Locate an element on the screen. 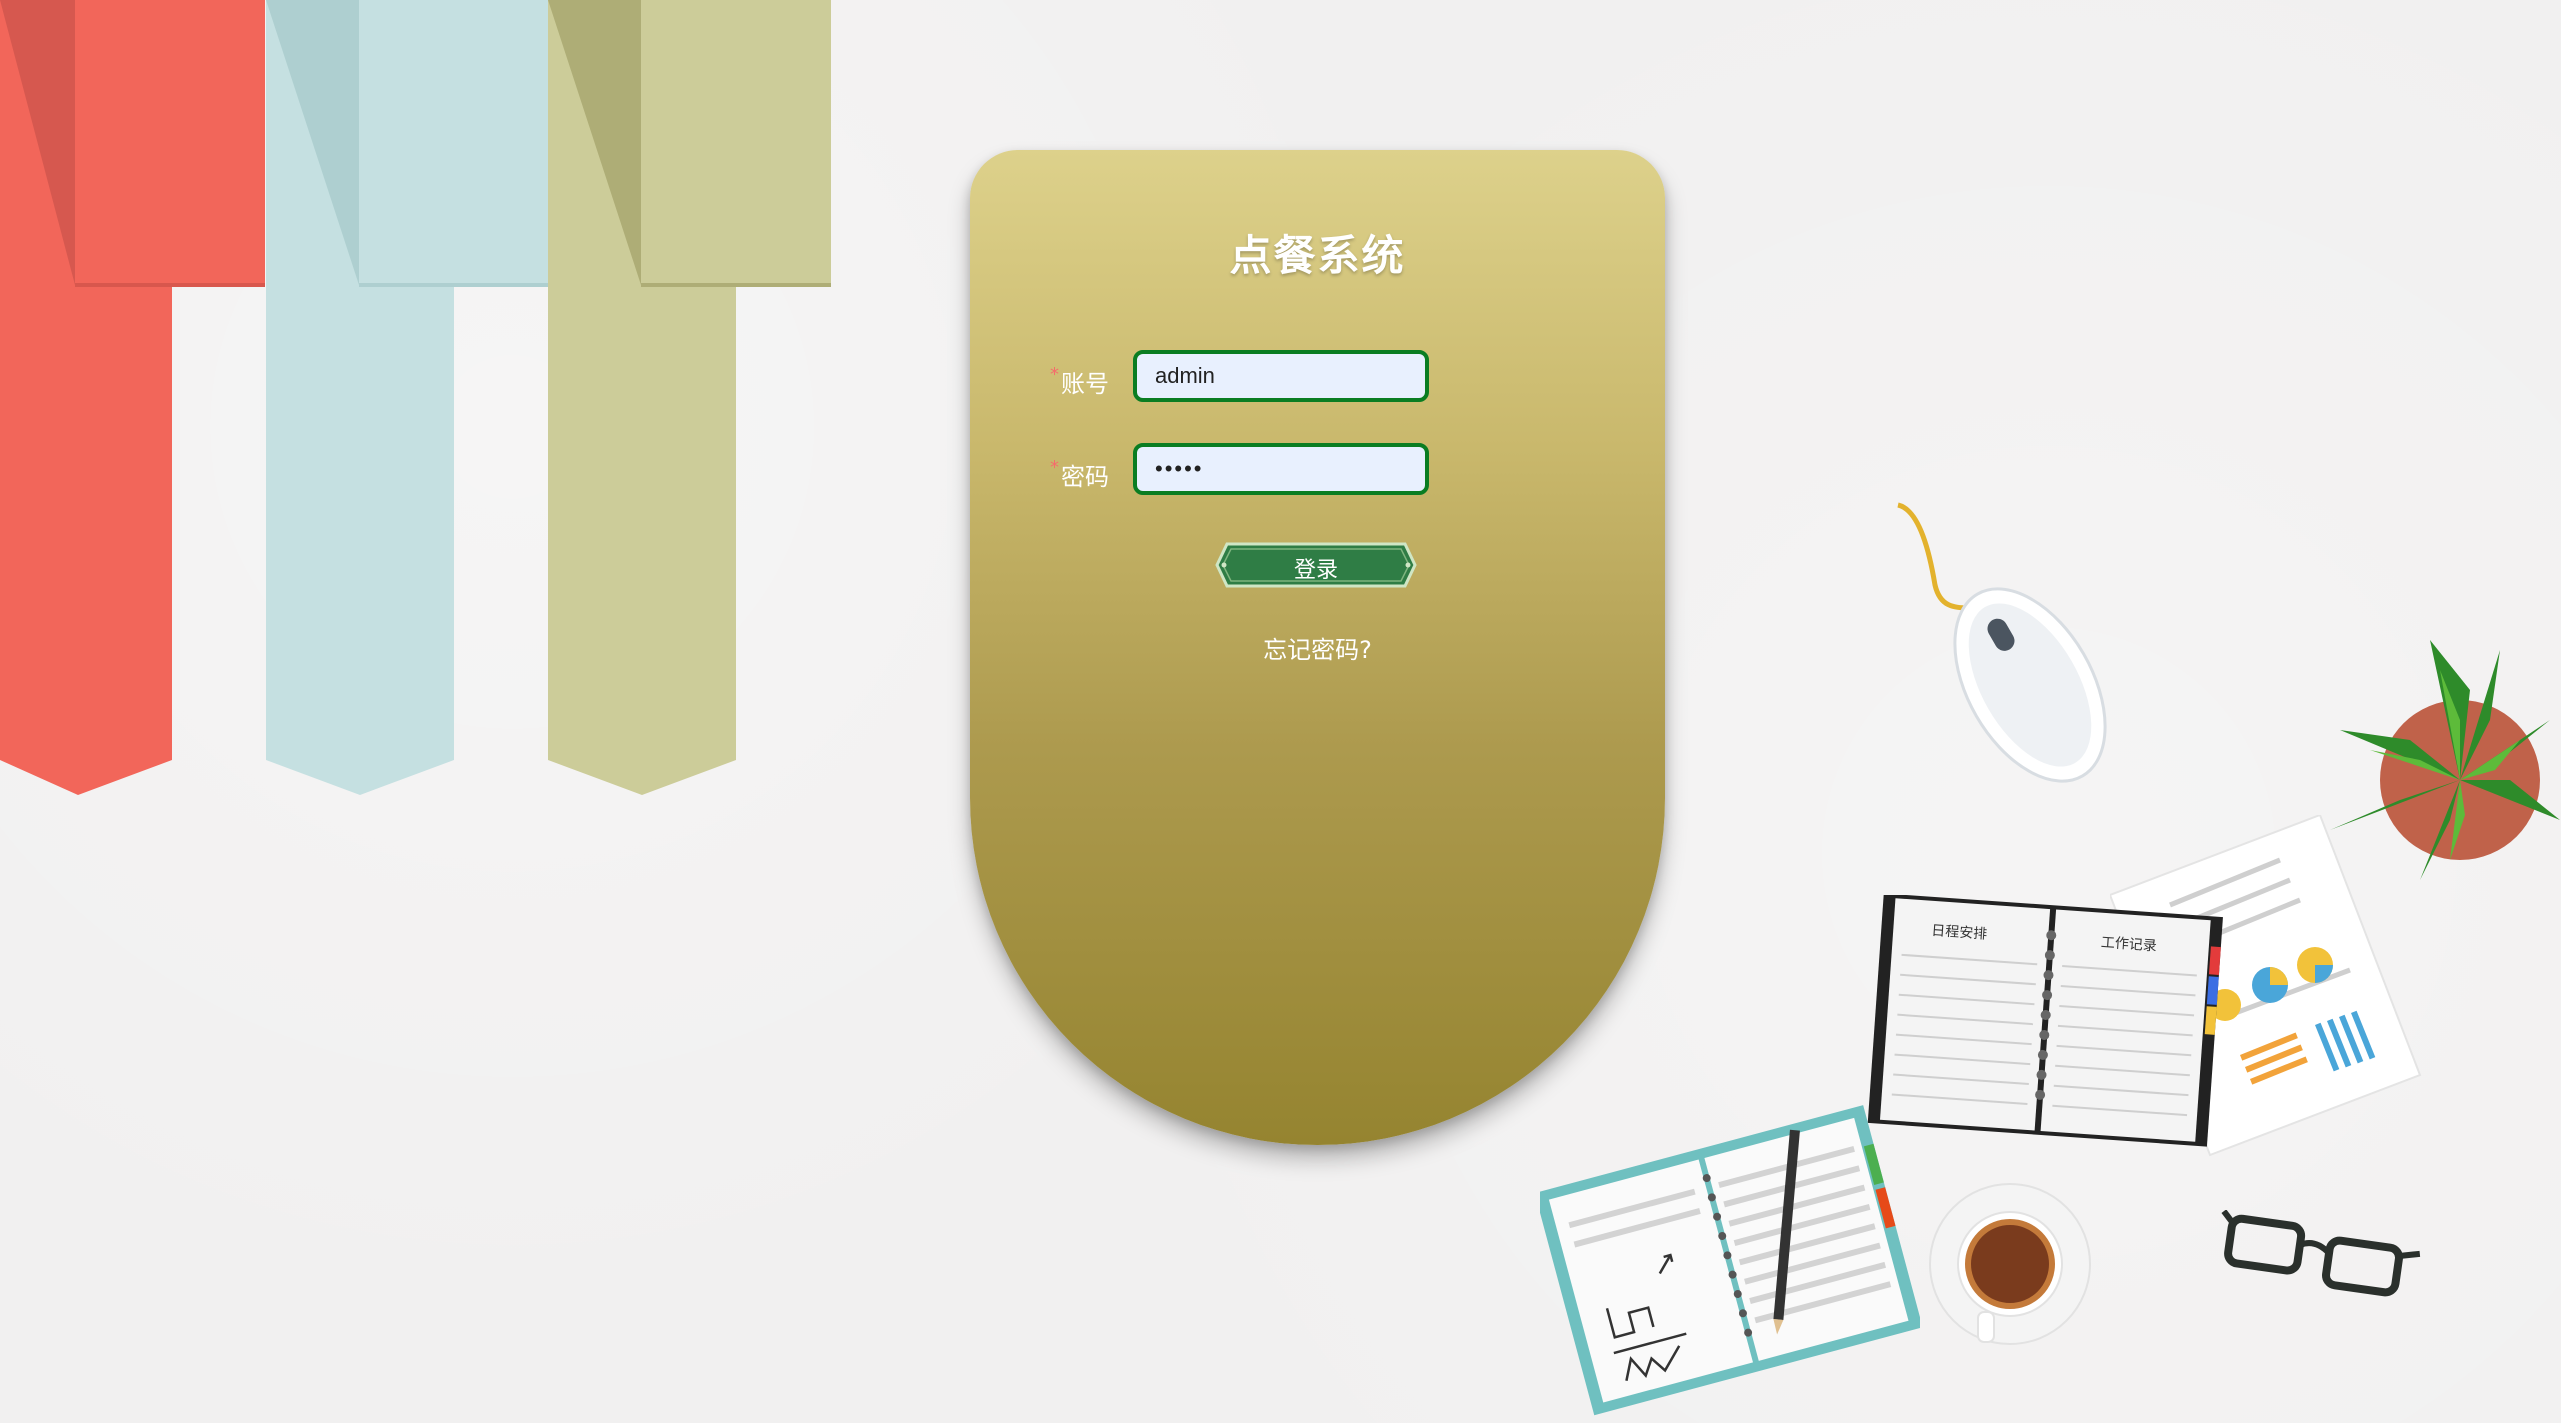 The image size is (2561, 1423). ribbon-blue is located at coordinates (408, 400).